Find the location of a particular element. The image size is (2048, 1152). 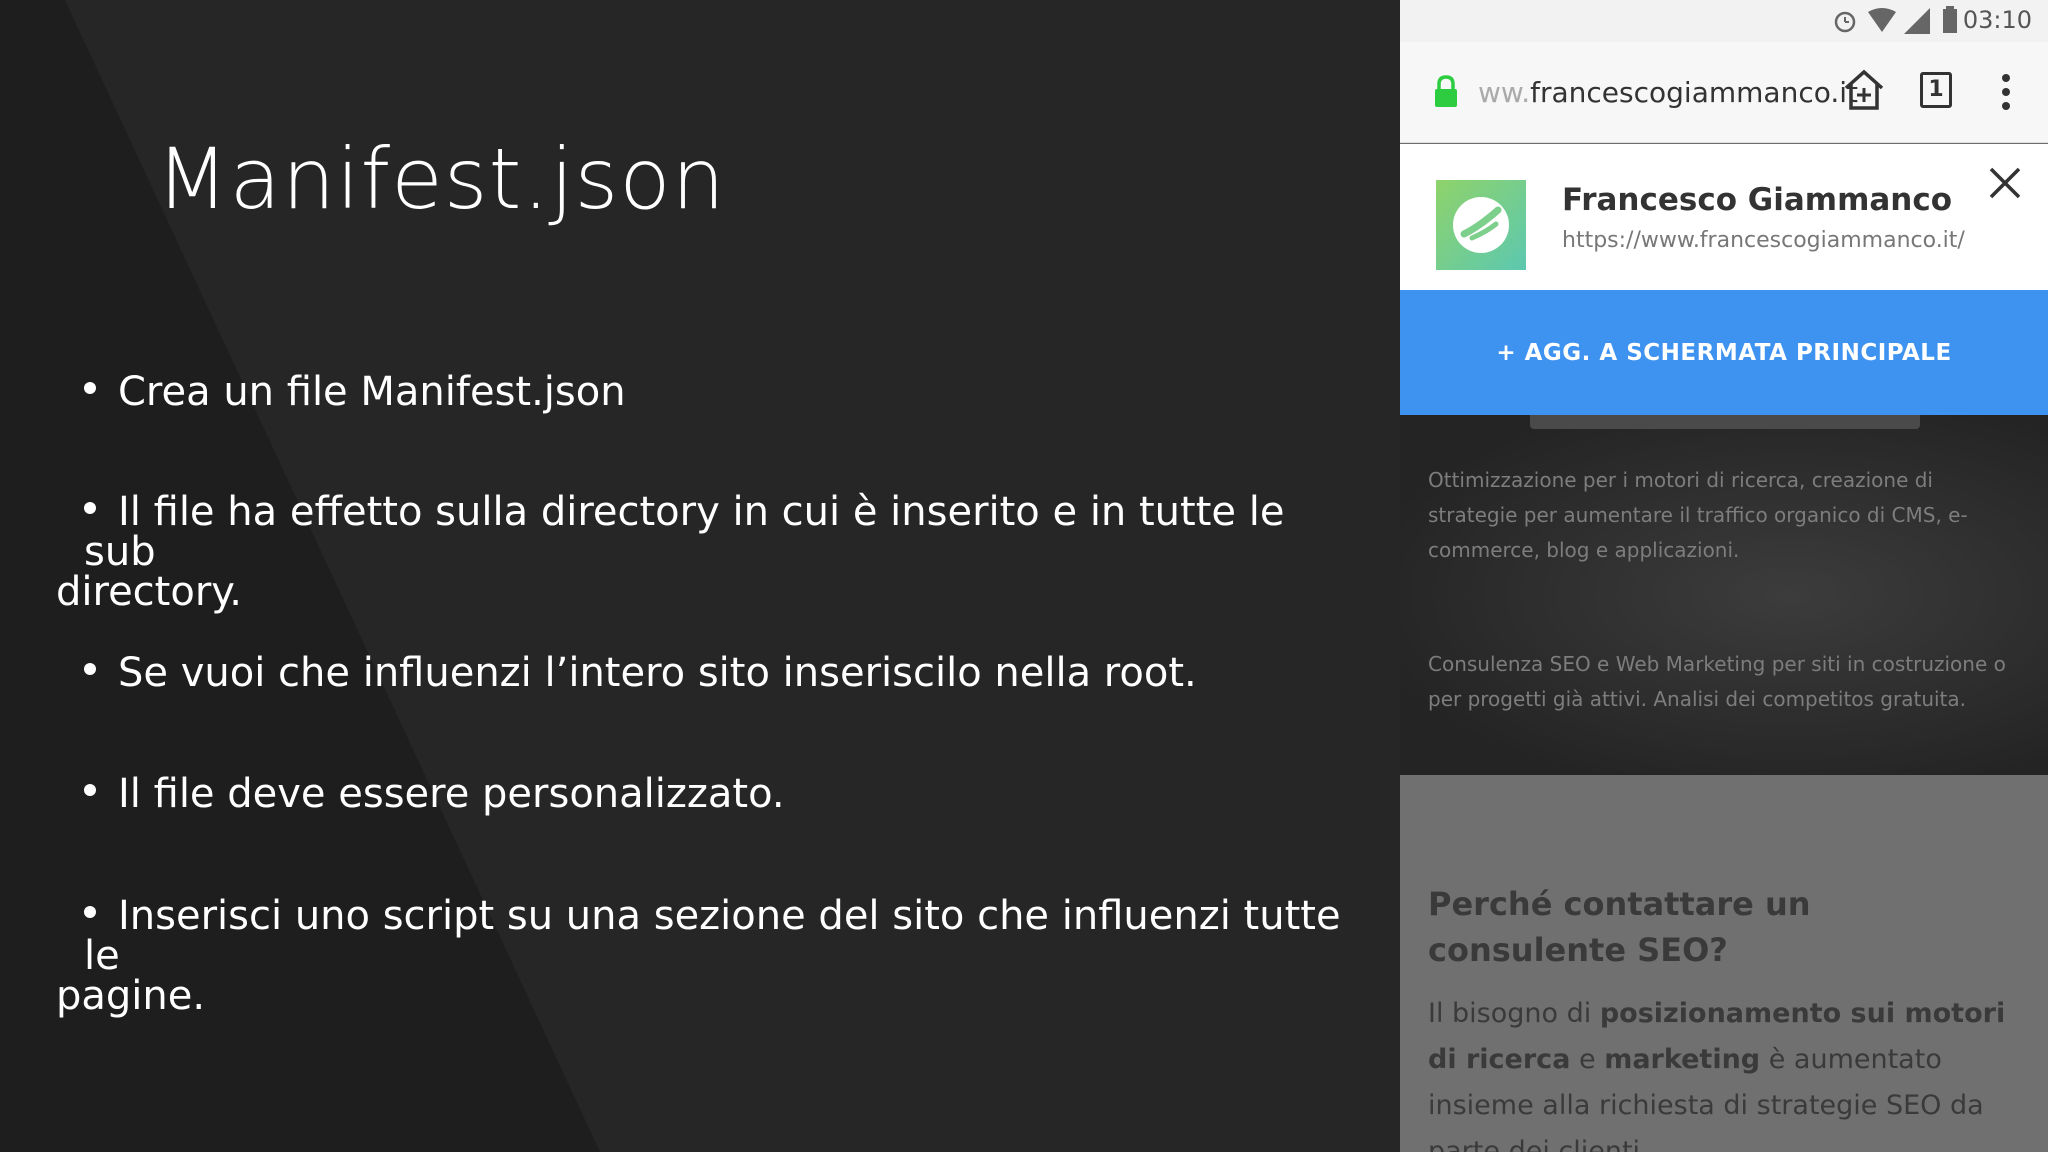

site-name: Francesco Giammanco is located at coordinates (1757, 200).